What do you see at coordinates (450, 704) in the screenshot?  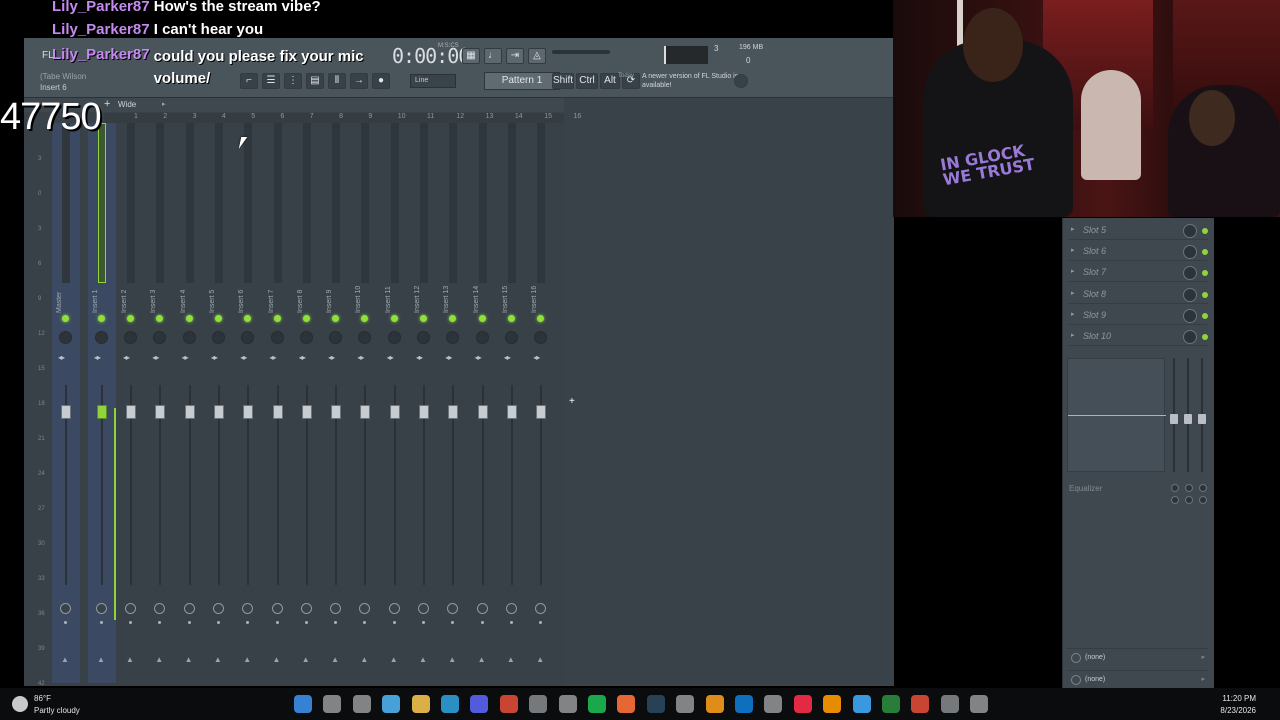 I see `edge-icon` at bounding box center [450, 704].